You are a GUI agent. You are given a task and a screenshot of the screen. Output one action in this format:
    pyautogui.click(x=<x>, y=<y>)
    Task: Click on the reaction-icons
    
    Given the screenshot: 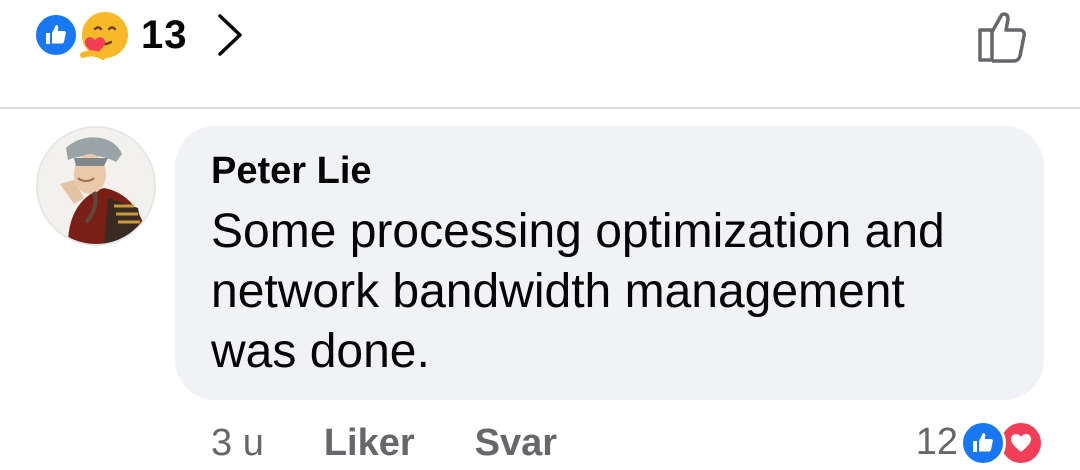 What is the action you would take?
    pyautogui.click(x=83, y=35)
    